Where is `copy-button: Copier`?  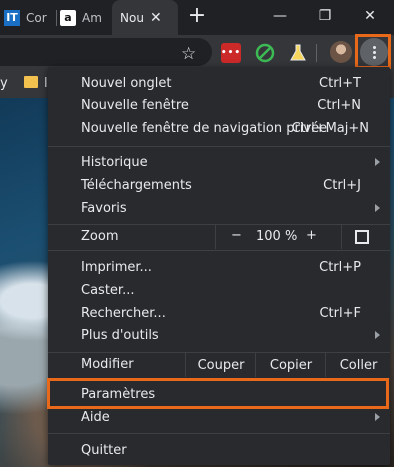 copy-button: Copier is located at coordinates (290, 365).